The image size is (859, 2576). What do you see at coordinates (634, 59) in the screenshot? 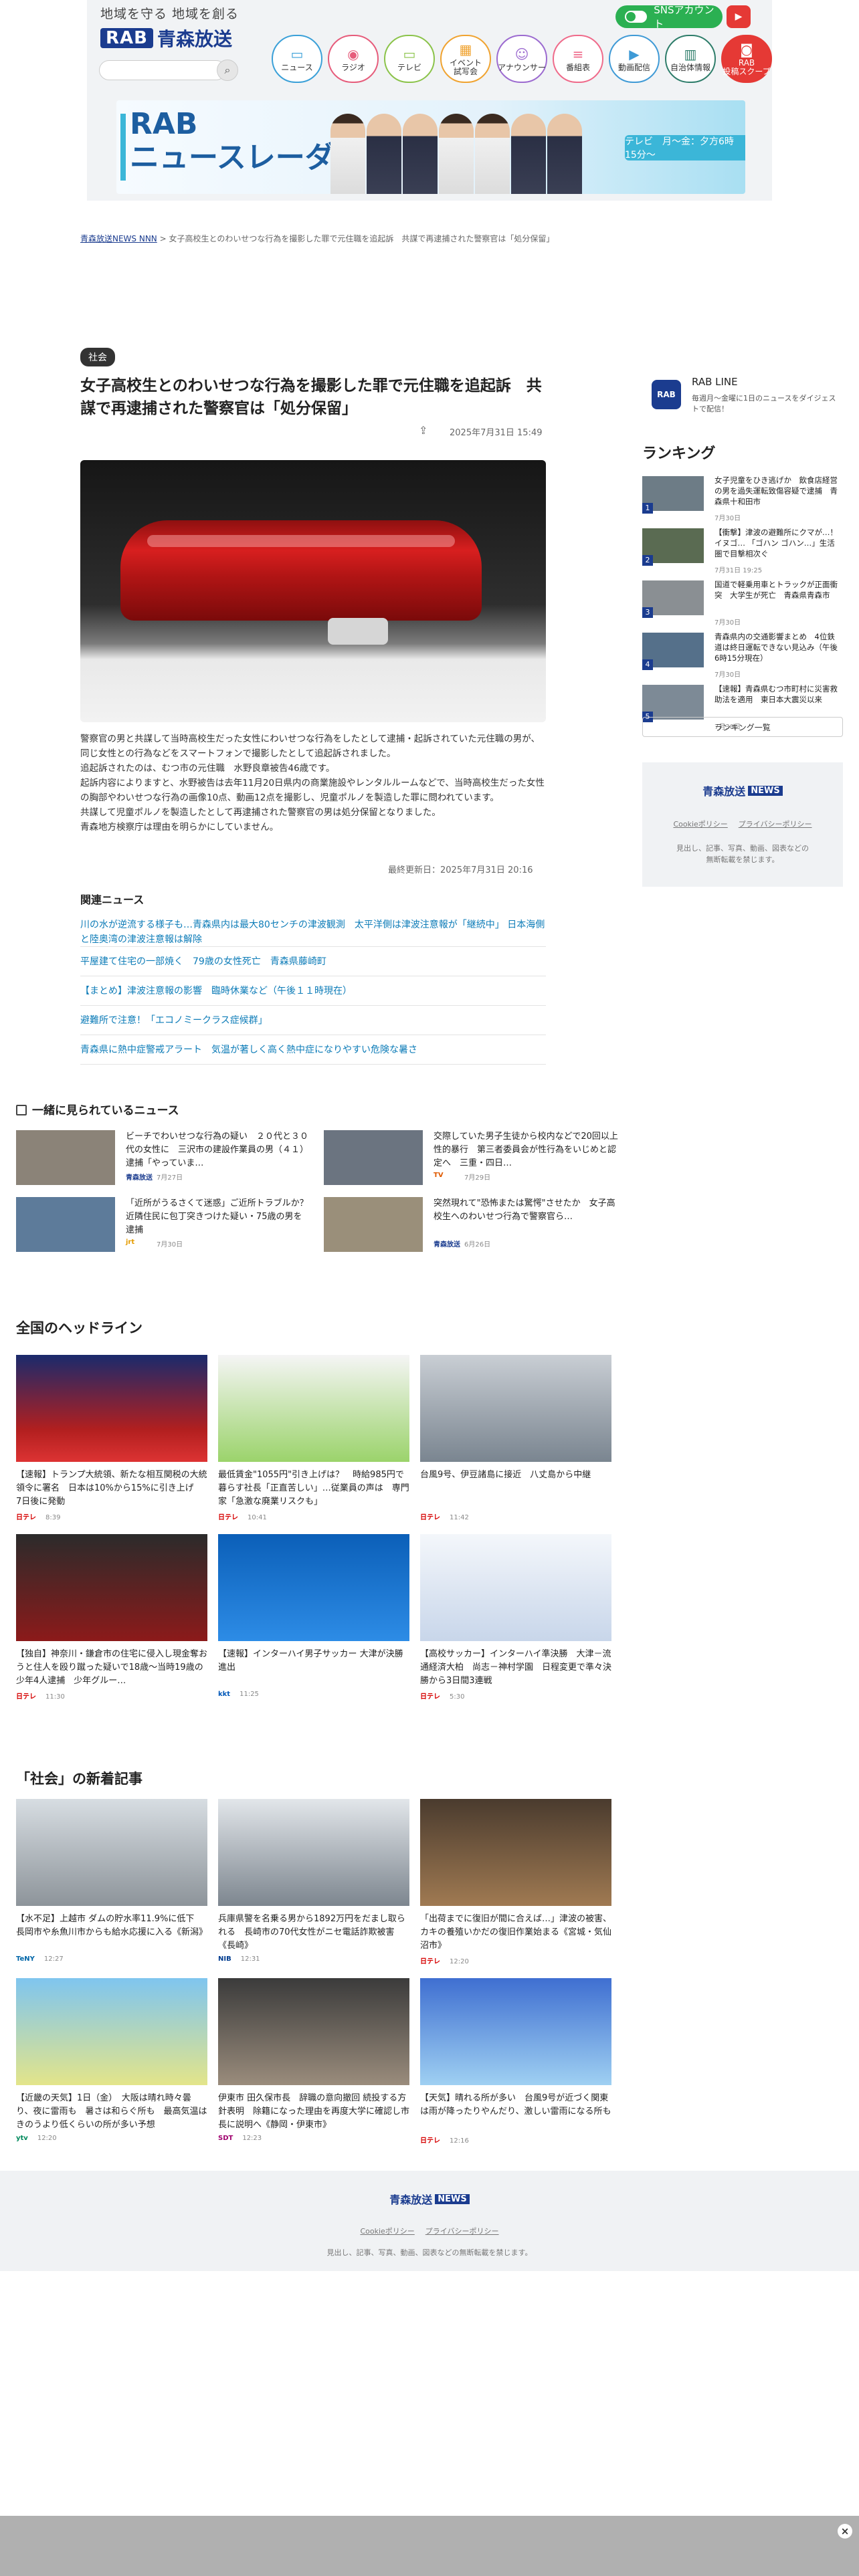
I see `nav-7: ▶ 動画配信` at bounding box center [634, 59].